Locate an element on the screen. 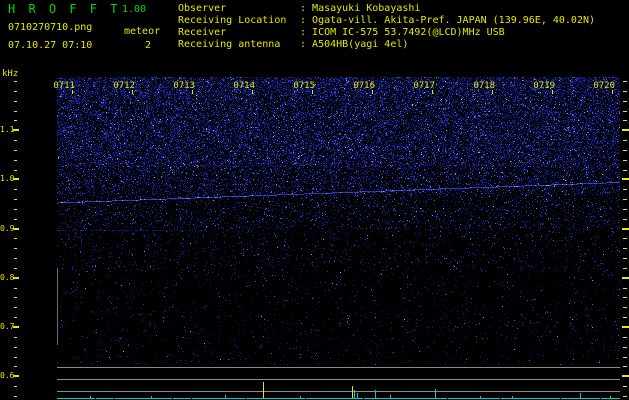 This screenshot has width=629, height=400. freq-axis-unit: kHz is located at coordinates (10, 74).